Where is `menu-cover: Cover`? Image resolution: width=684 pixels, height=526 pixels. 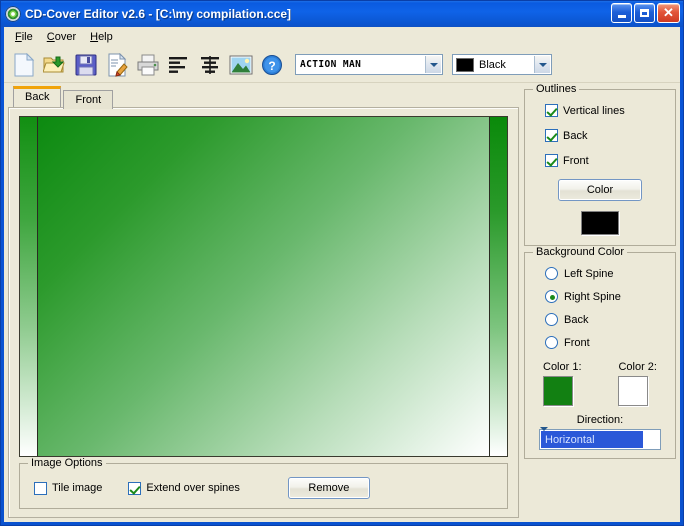 menu-cover: Cover is located at coordinates (61, 37).